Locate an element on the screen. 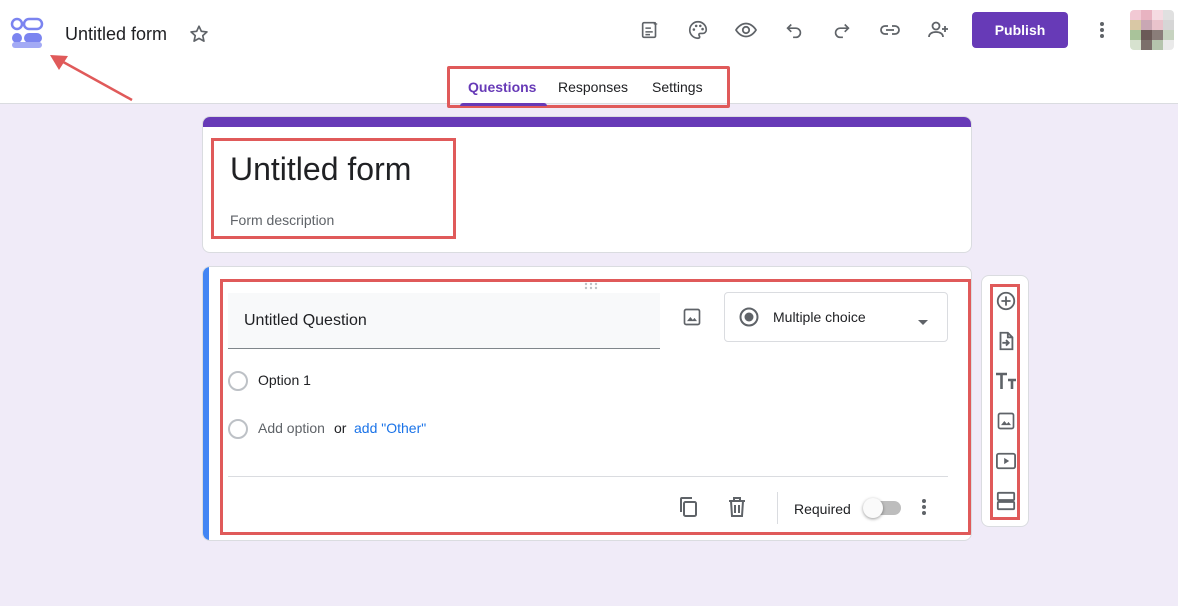  add-title-icon is located at coordinates (1006, 381).